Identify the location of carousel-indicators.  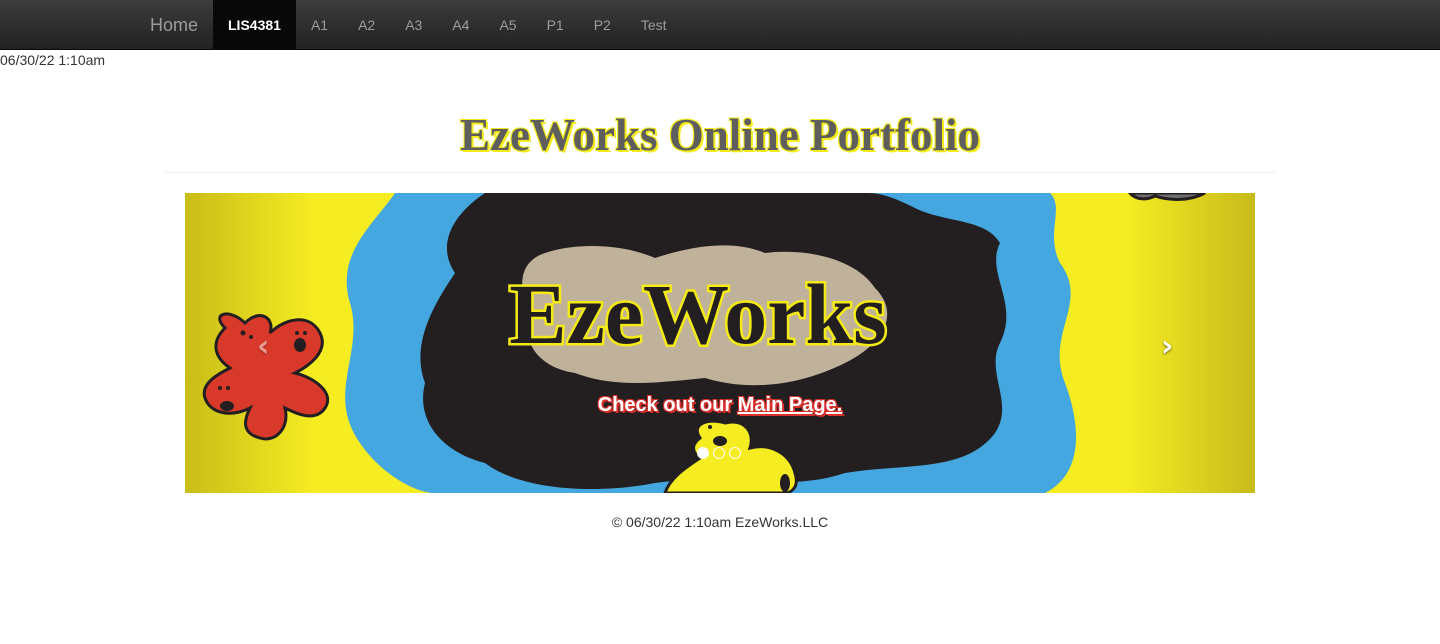
(719, 453).